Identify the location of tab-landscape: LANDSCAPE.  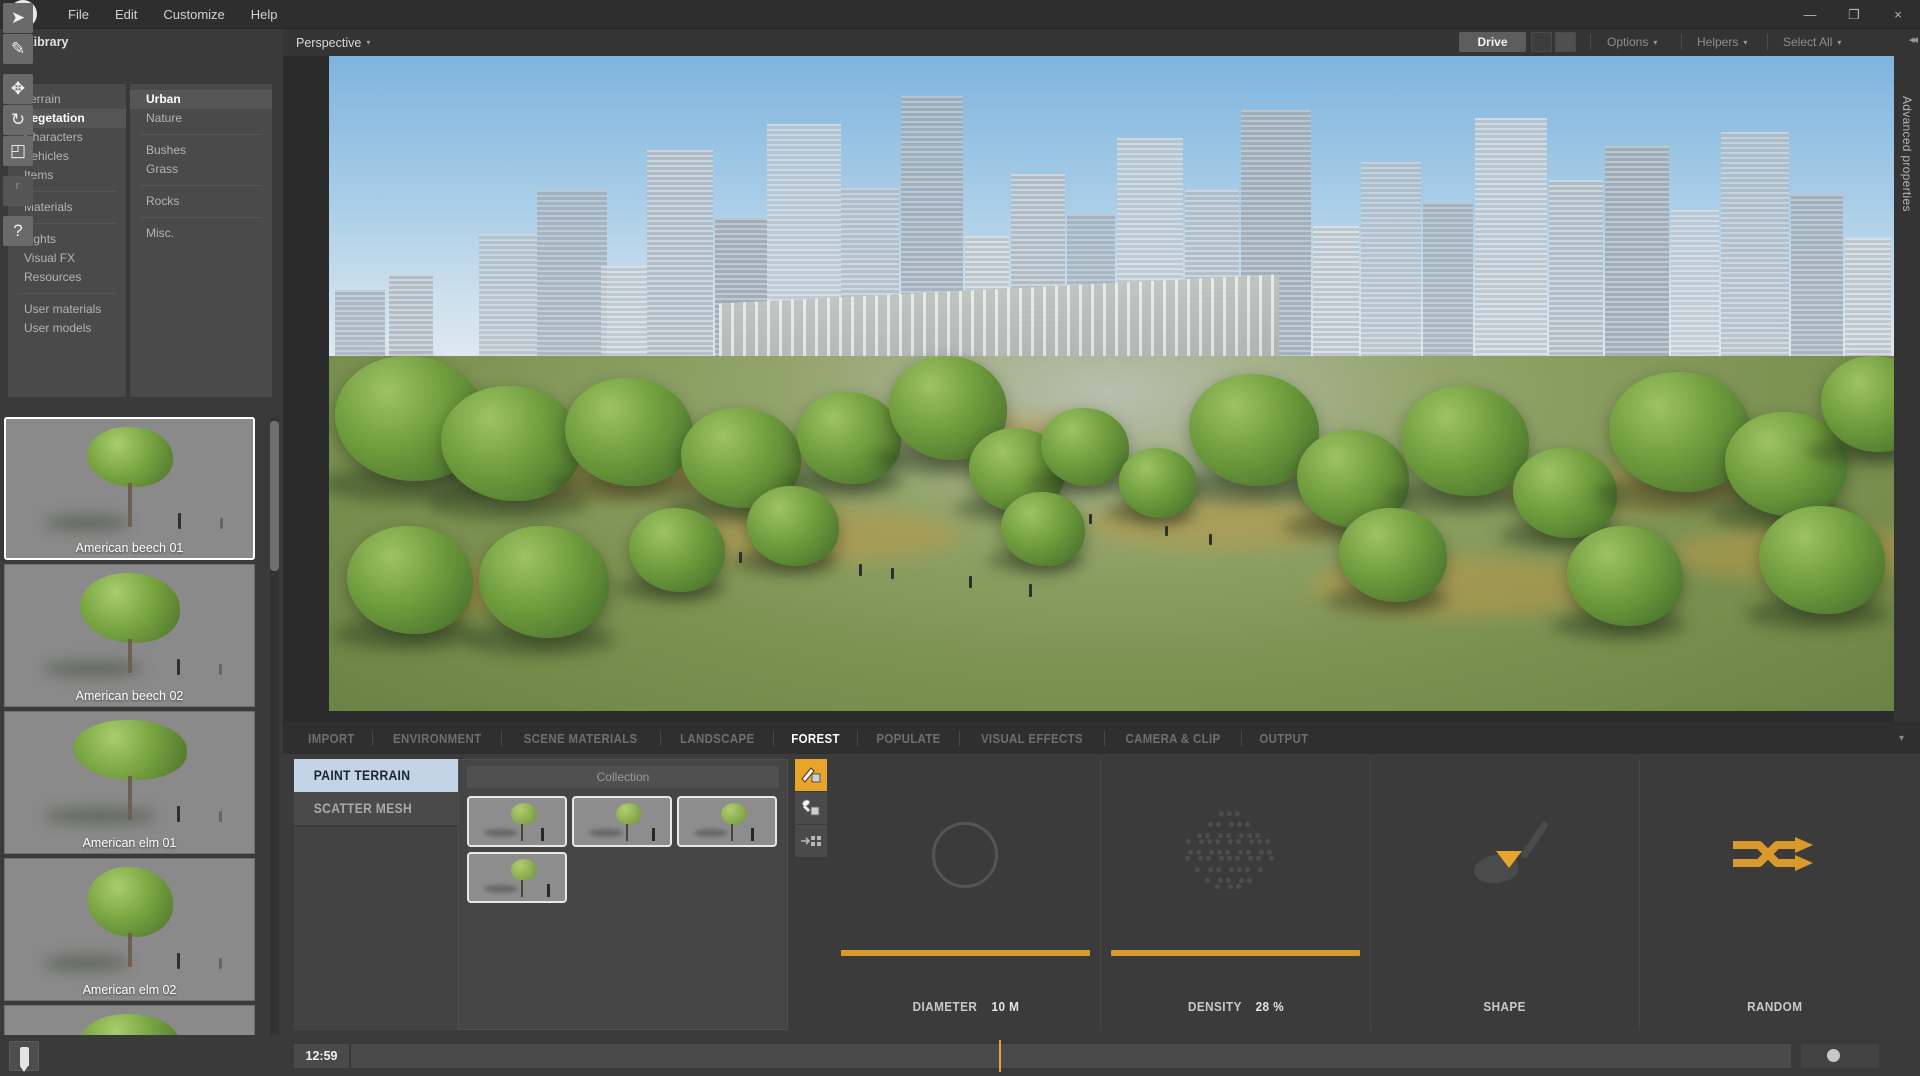
(716, 738).